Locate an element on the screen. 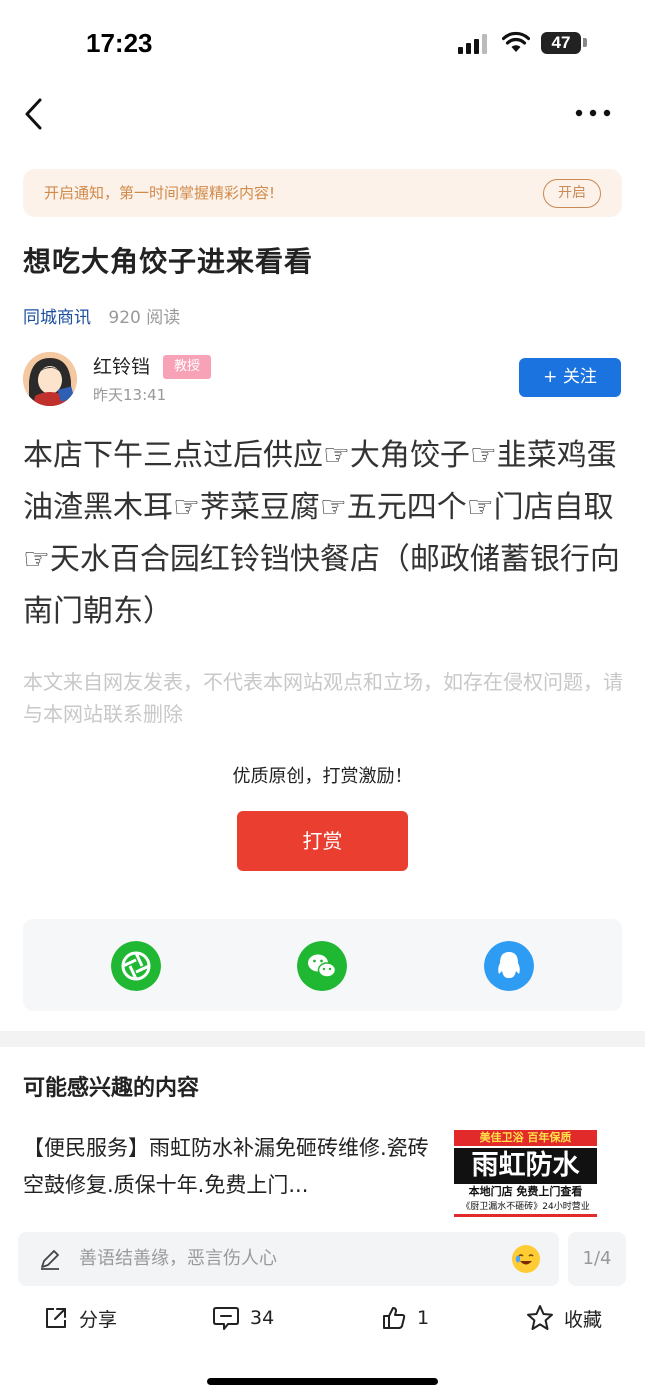 This screenshot has width=645, height=1398. disclaimer: 本文来自网友发表，不代表本网站观点和立场，如存在侵权问题，请与本网站联系删除 is located at coordinates (323, 698).